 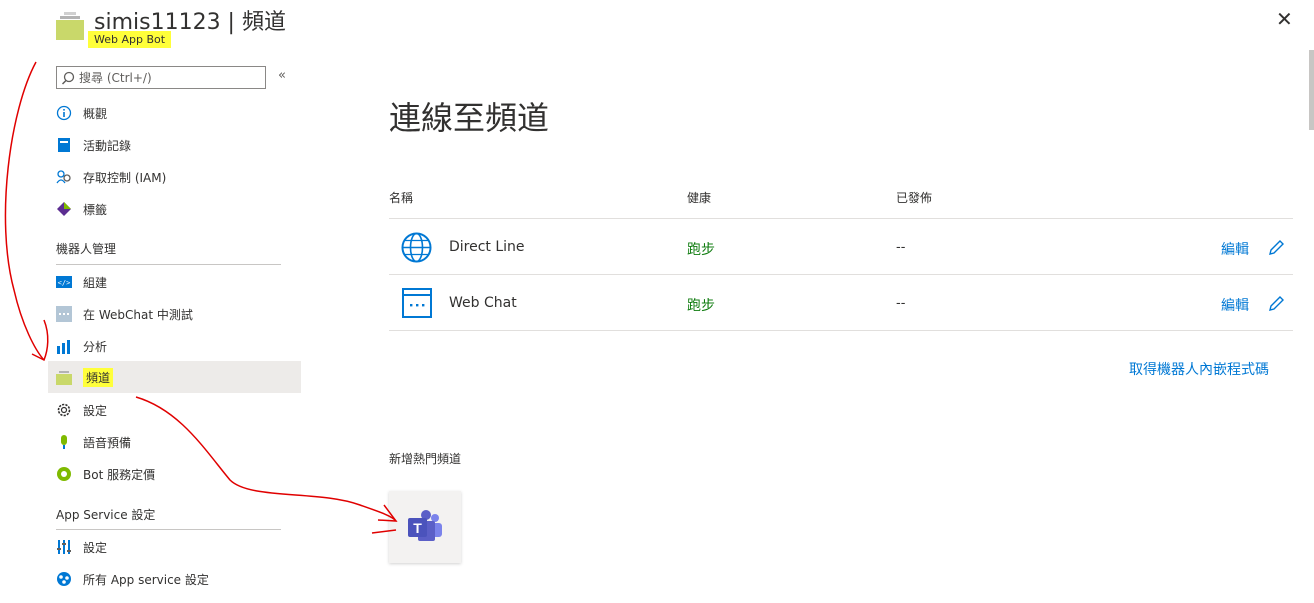 I want to click on web-chat-icon, so click(x=417, y=303).